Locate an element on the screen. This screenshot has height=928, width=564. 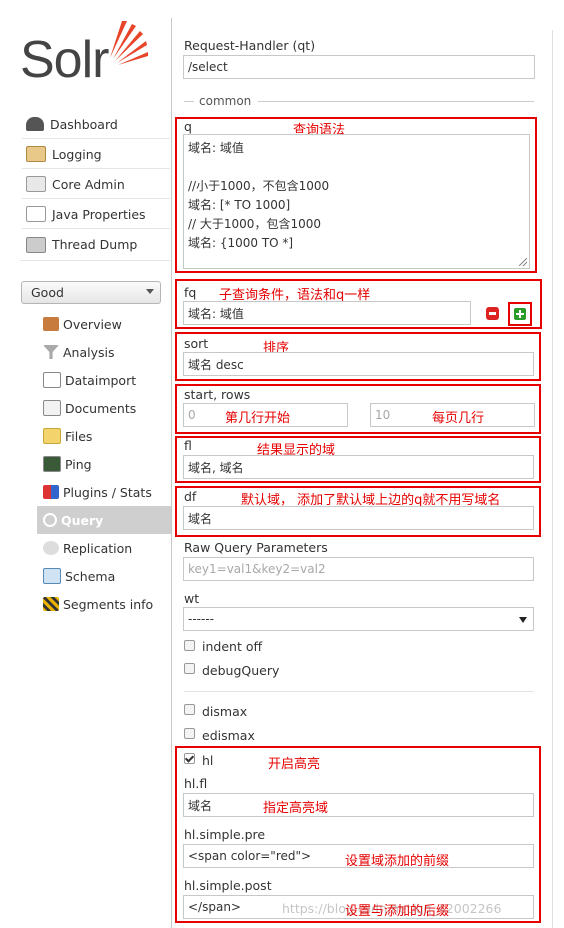
annotation-hl-fl: 指定高亮域 is located at coordinates (296, 808).